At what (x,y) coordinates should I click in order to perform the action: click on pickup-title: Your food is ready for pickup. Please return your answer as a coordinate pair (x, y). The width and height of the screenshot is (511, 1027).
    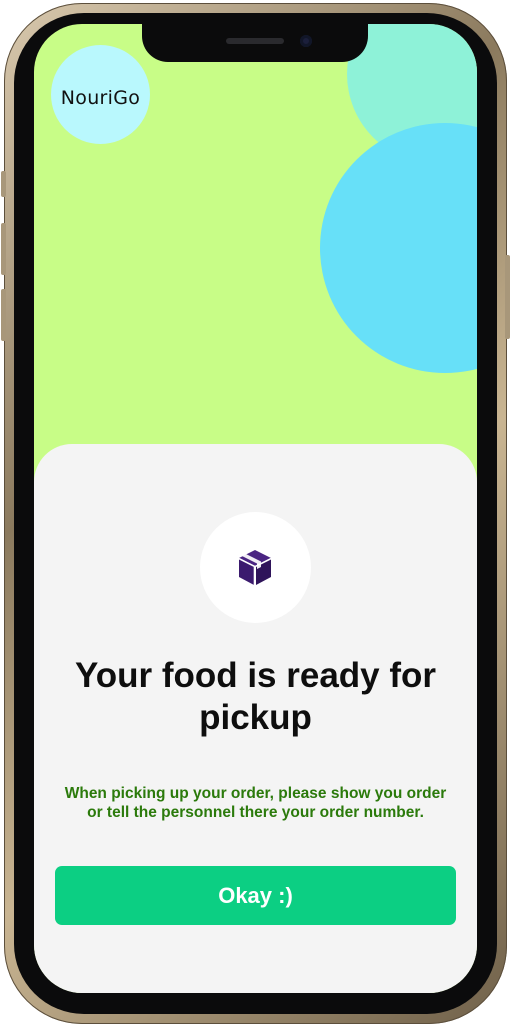
    Looking at the image, I should click on (255, 696).